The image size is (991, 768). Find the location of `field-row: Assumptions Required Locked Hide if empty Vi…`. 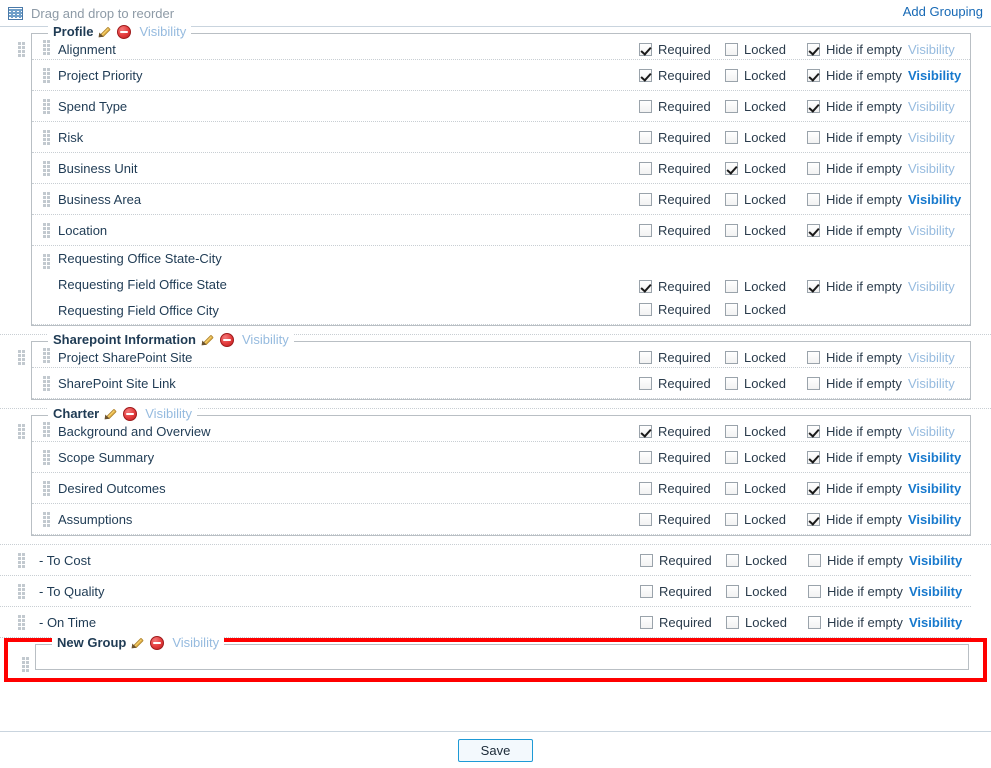

field-row: Assumptions Required Locked Hide if empty Vi… is located at coordinates (501, 519).